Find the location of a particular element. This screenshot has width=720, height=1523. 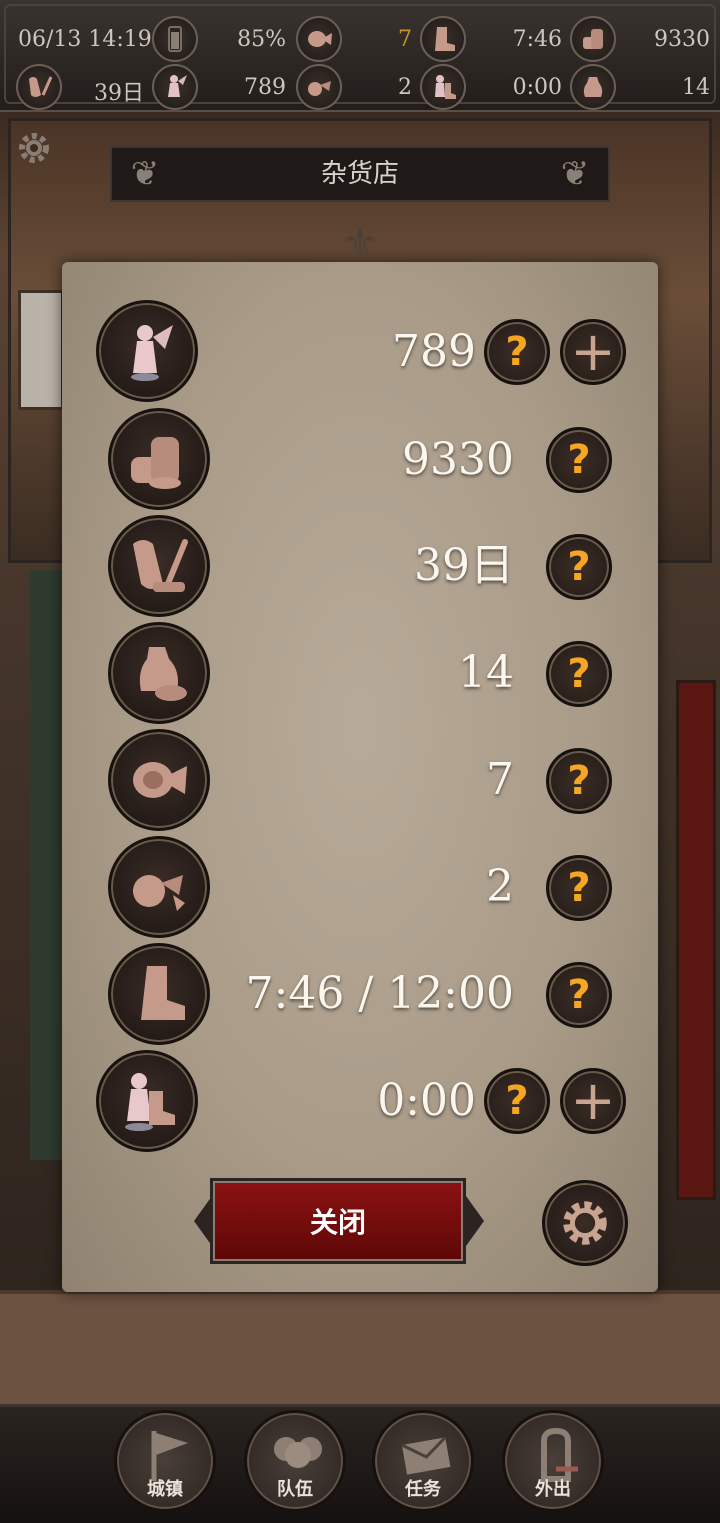

nav-outing-label: 外出 is located at coordinates (553, 1489).